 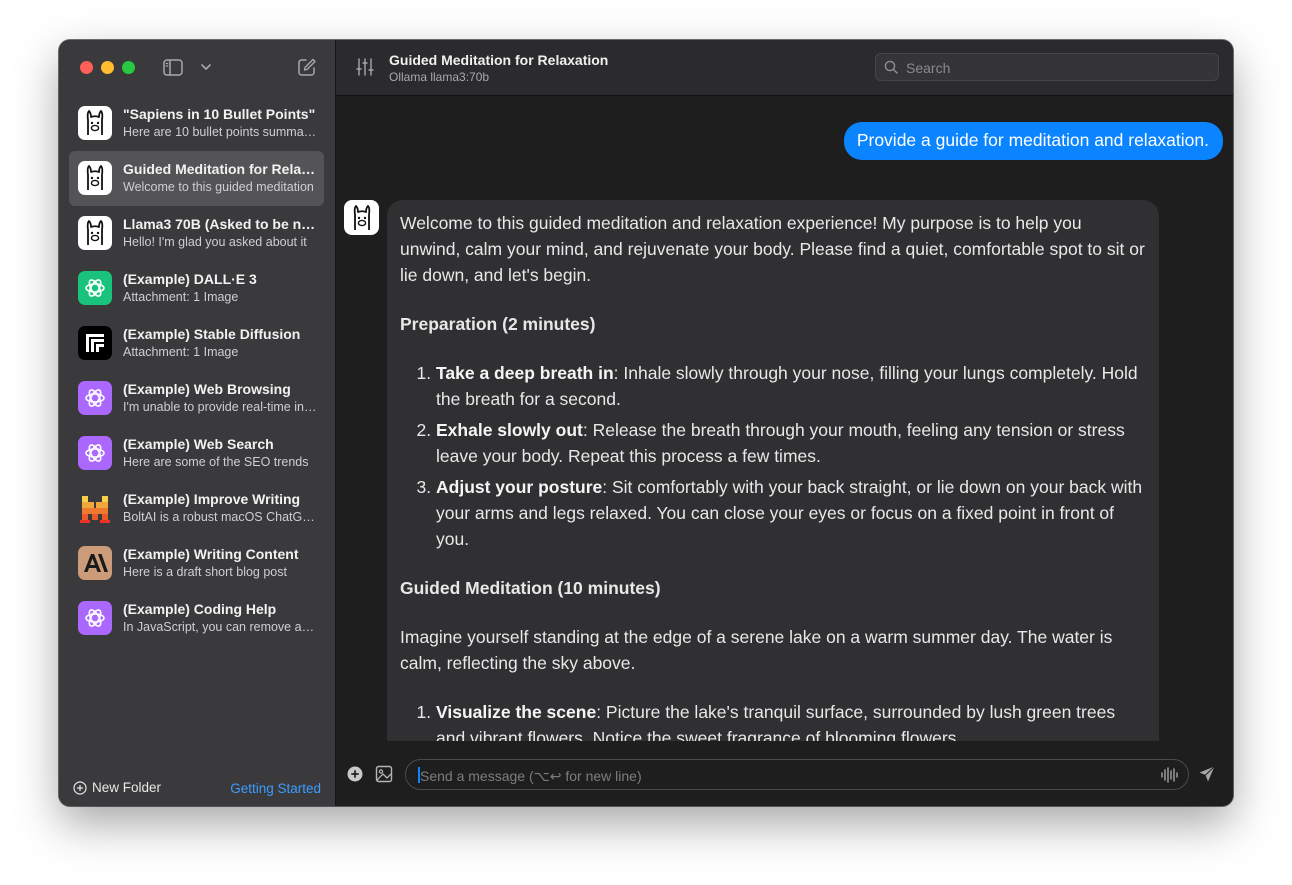 I want to click on new-folder-button: New Folder, so click(x=117, y=787).